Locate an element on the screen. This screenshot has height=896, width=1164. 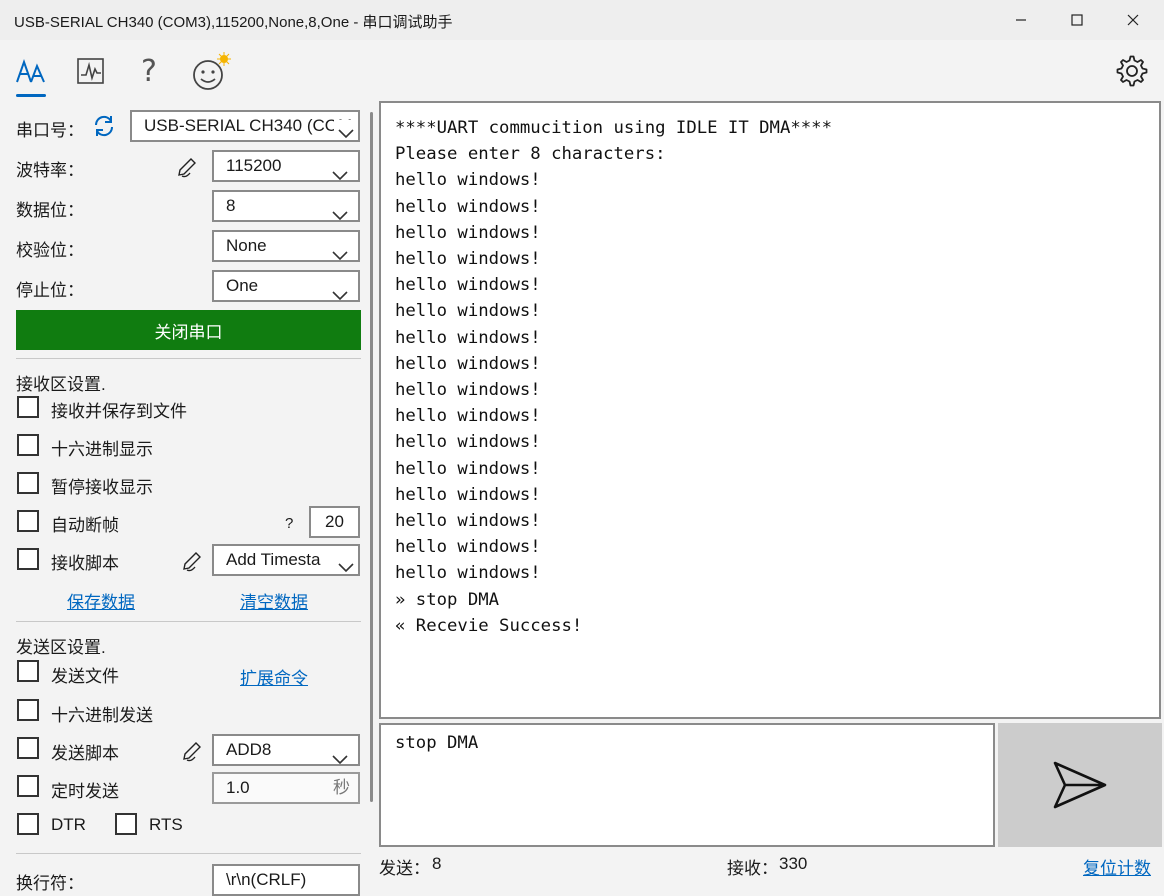
refresh-ports-button is located at coordinates (104, 126).